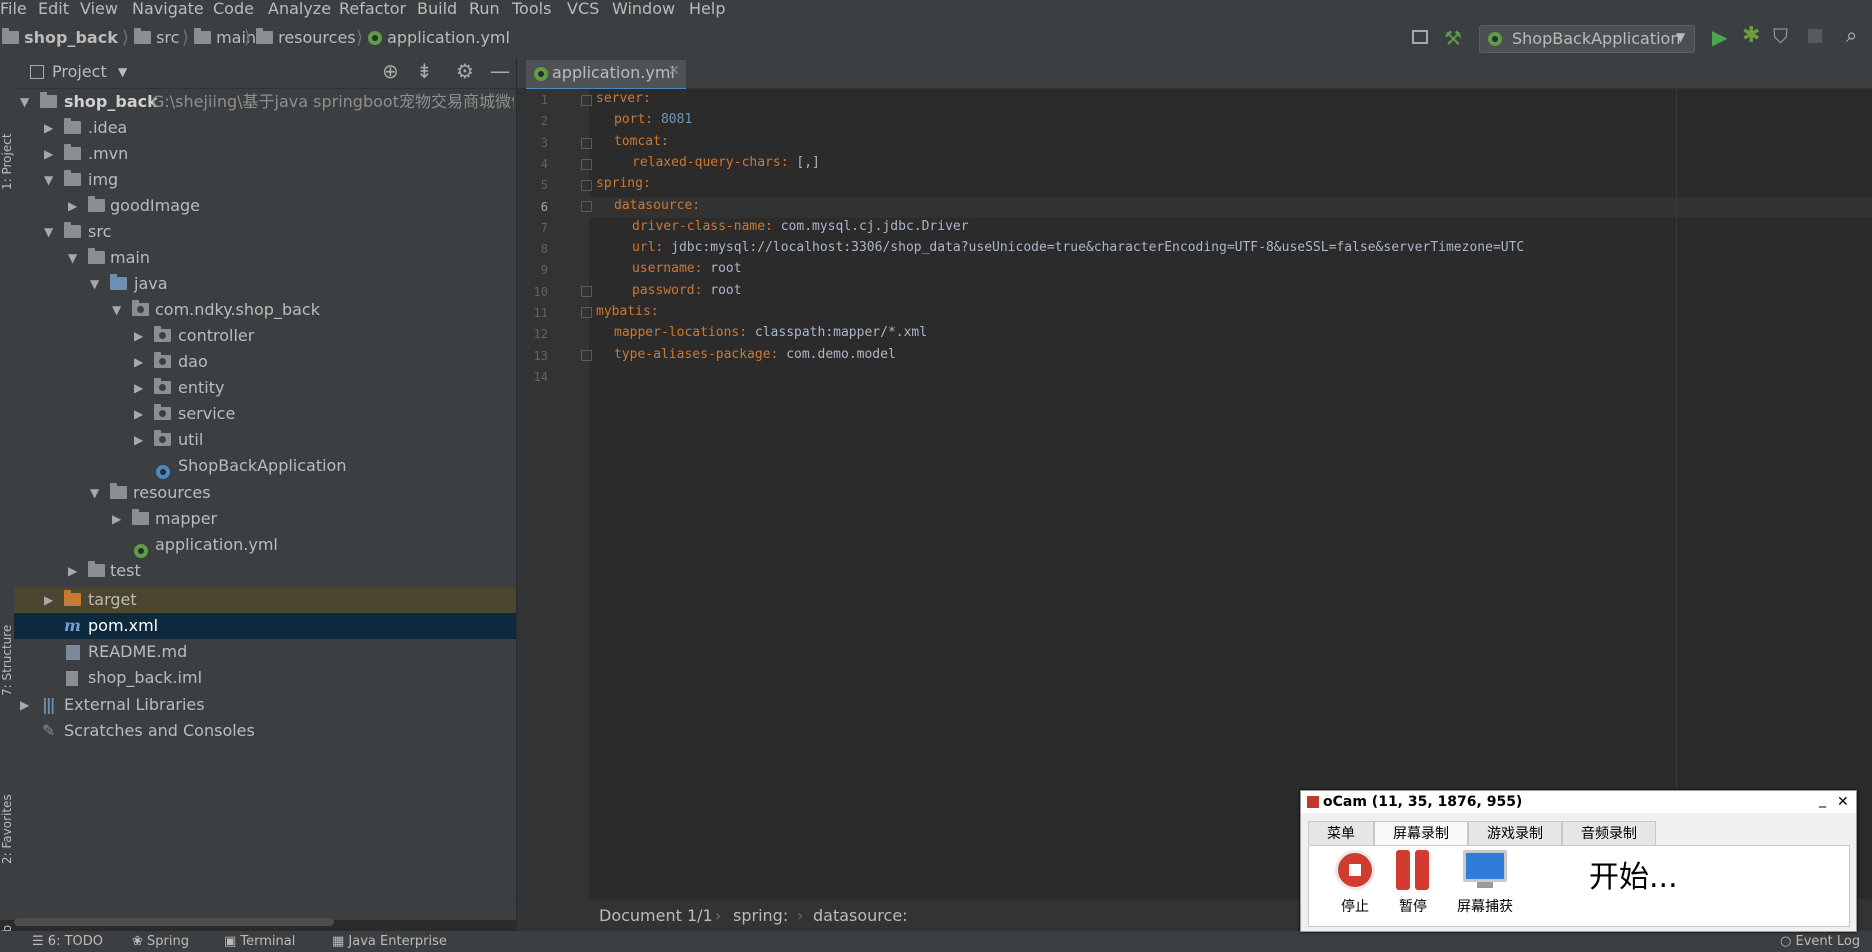 This screenshot has height=952, width=1872. Describe the element at coordinates (1815, 36) in the screenshot. I see `stop-icon` at that location.